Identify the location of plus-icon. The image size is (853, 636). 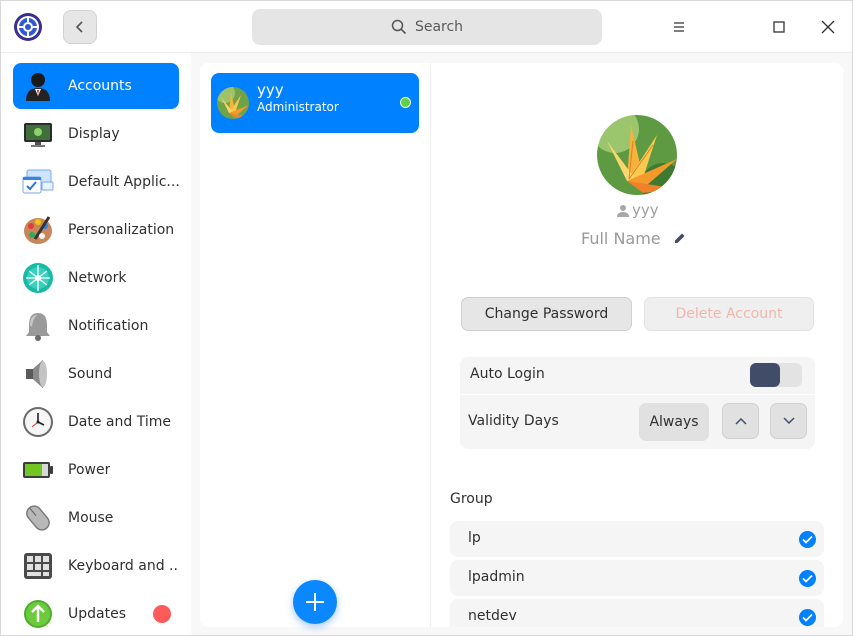
(315, 602).